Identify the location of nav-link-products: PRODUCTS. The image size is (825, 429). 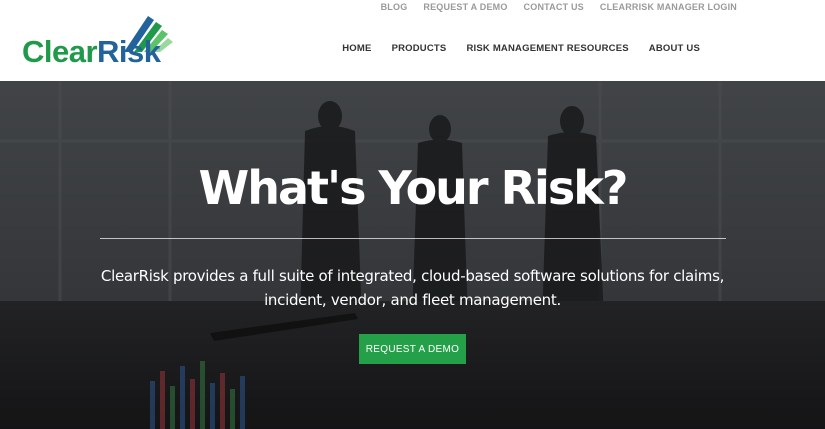
(419, 48).